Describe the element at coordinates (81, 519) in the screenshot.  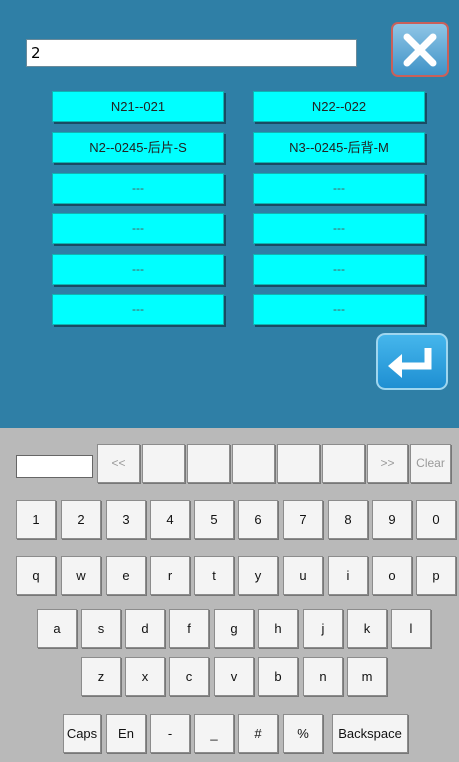
I see `key-2: 2` at that location.